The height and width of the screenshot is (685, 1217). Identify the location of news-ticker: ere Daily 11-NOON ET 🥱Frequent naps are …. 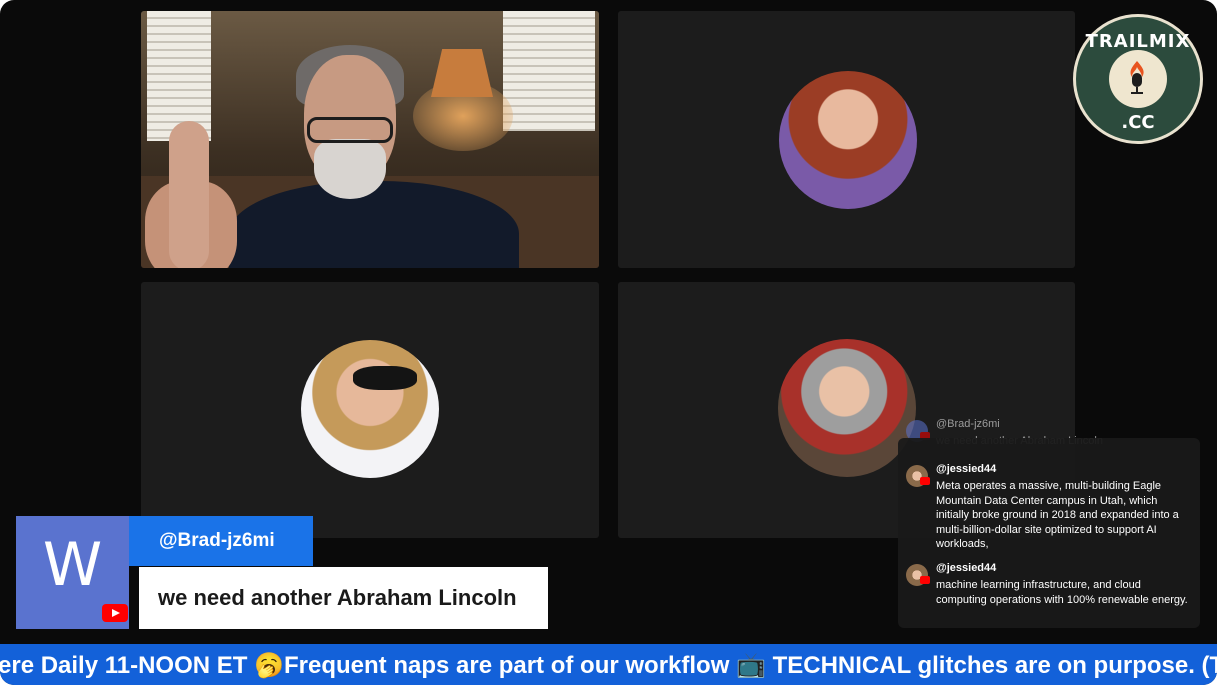
(608, 664).